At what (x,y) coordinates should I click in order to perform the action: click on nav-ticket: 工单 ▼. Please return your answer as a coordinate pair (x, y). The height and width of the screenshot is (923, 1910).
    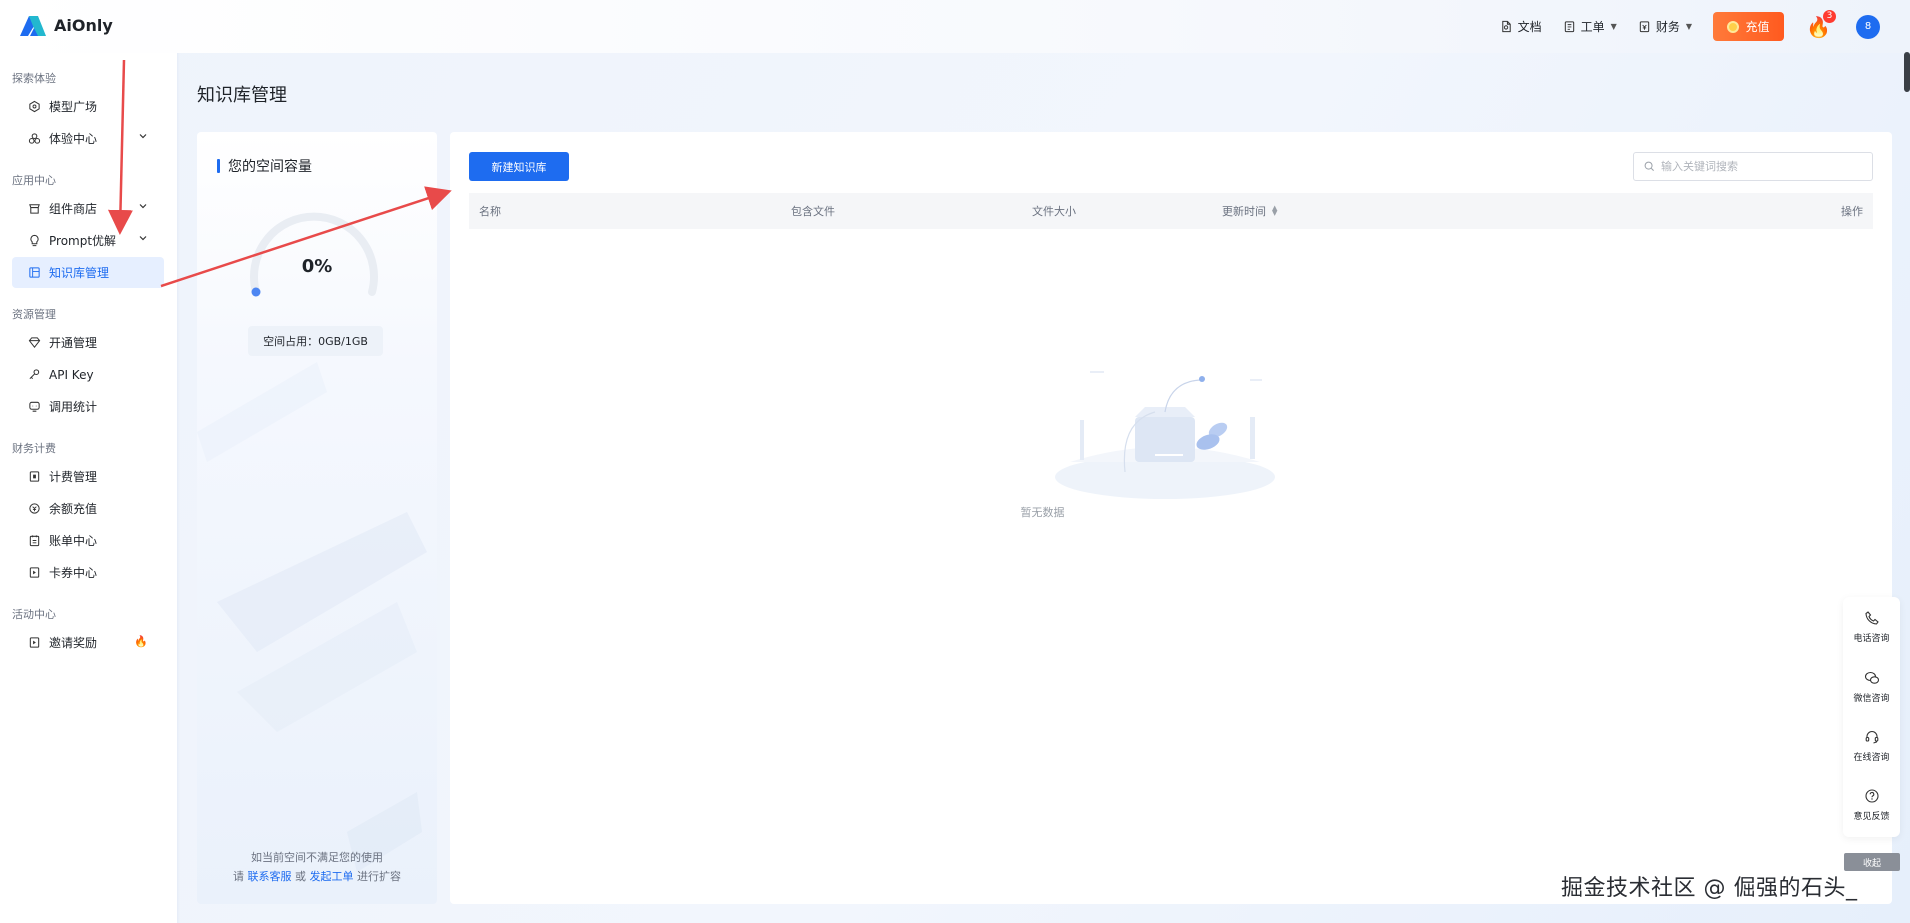
    Looking at the image, I should click on (1590, 26).